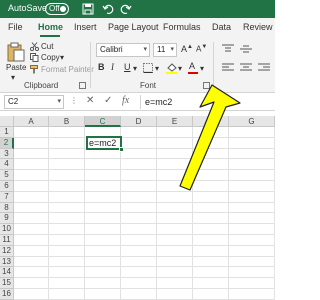 The width and height of the screenshot is (320, 300). Describe the element at coordinates (206, 85) in the screenshot. I see `font-dialog-launcher-icon` at that location.